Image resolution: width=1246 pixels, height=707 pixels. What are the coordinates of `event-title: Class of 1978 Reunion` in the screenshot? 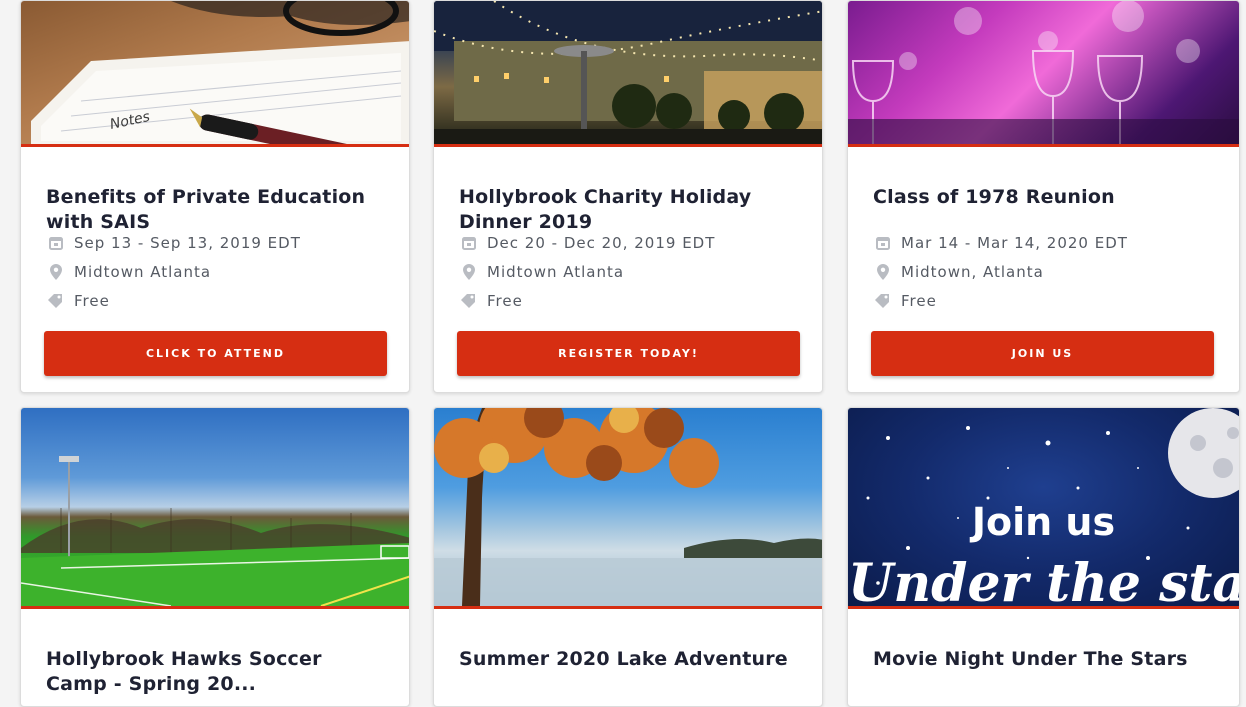 It's located at (1044, 197).